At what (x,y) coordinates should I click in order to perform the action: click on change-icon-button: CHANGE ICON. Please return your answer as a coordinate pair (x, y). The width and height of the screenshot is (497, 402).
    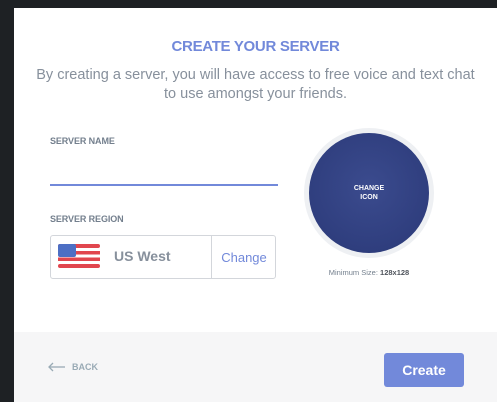
    Looking at the image, I should click on (369, 193).